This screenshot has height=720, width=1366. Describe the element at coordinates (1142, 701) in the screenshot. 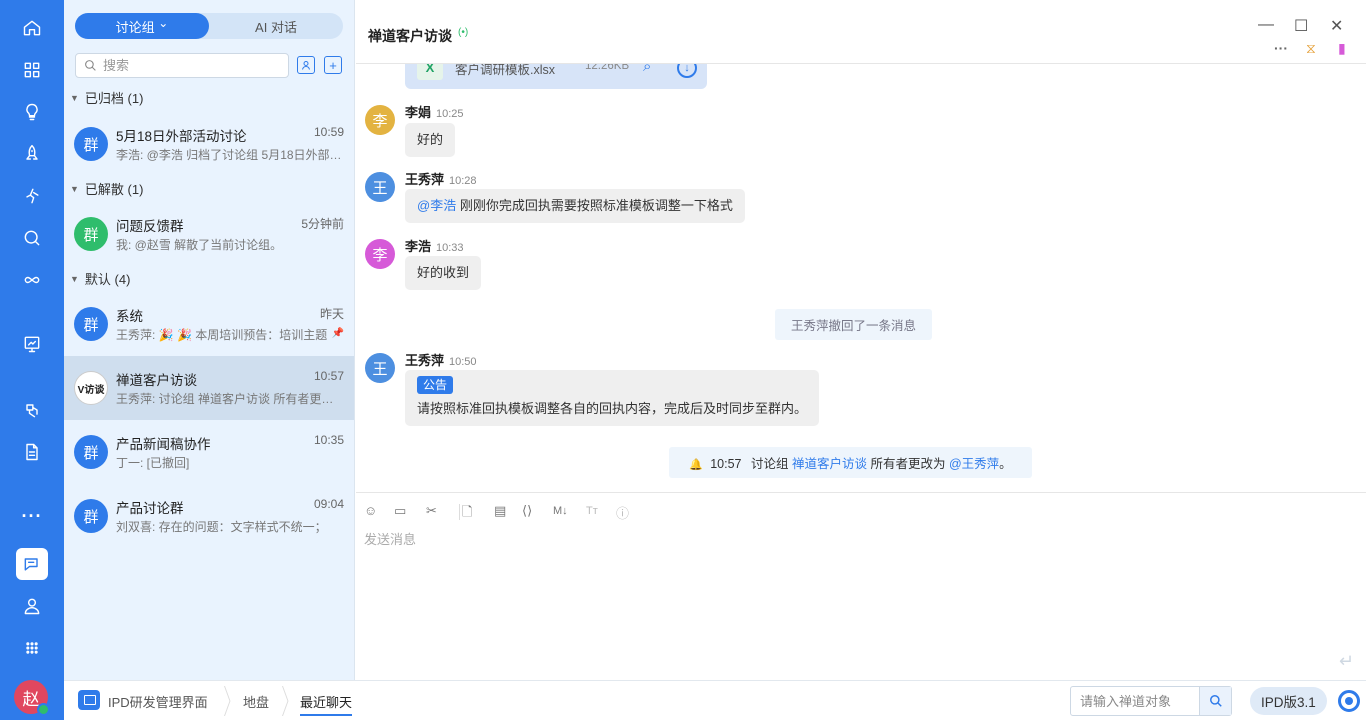

I see `object-search-input` at that location.